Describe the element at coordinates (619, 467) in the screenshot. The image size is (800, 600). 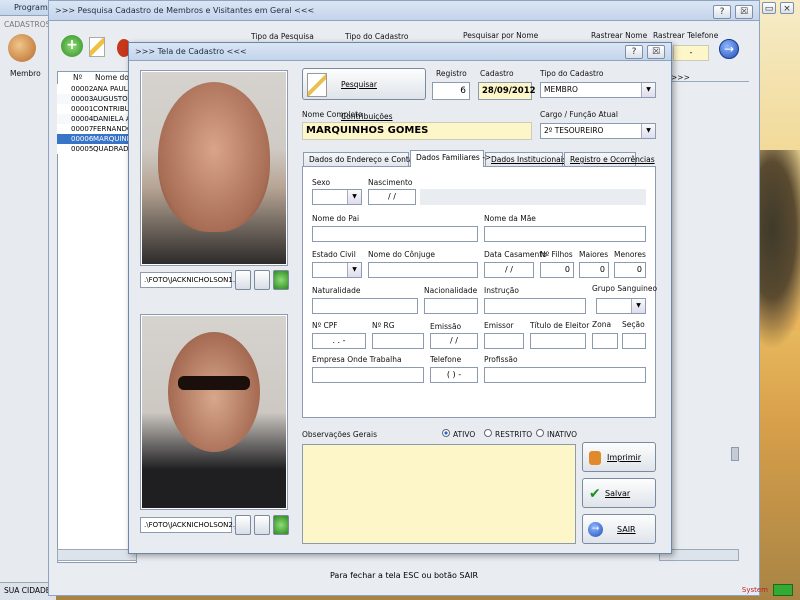
I see `imprimir-ficha-button: Imprimir Ficha` at that location.